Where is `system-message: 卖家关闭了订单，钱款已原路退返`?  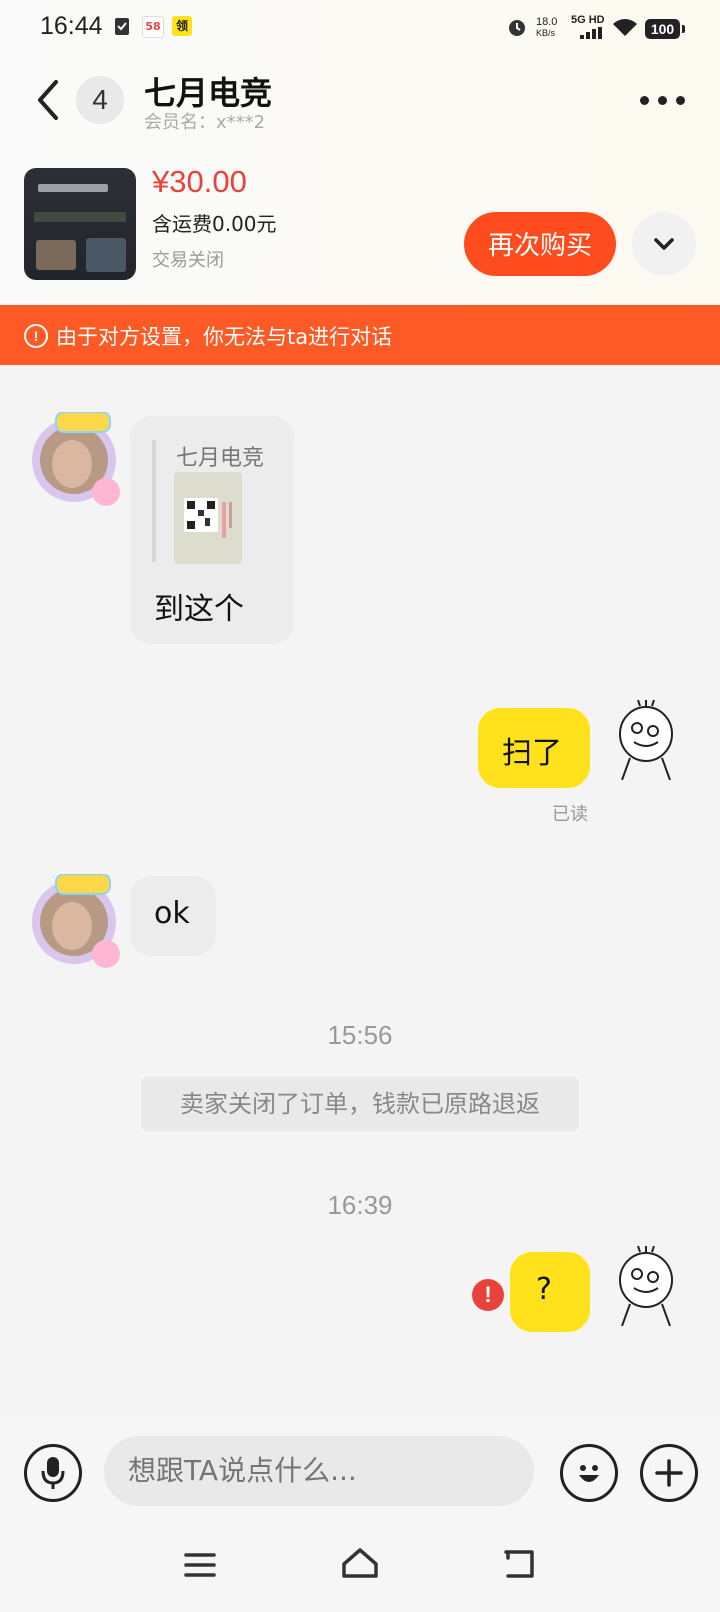
system-message: 卖家关闭了订单，钱款已原路退返 is located at coordinates (360, 1104).